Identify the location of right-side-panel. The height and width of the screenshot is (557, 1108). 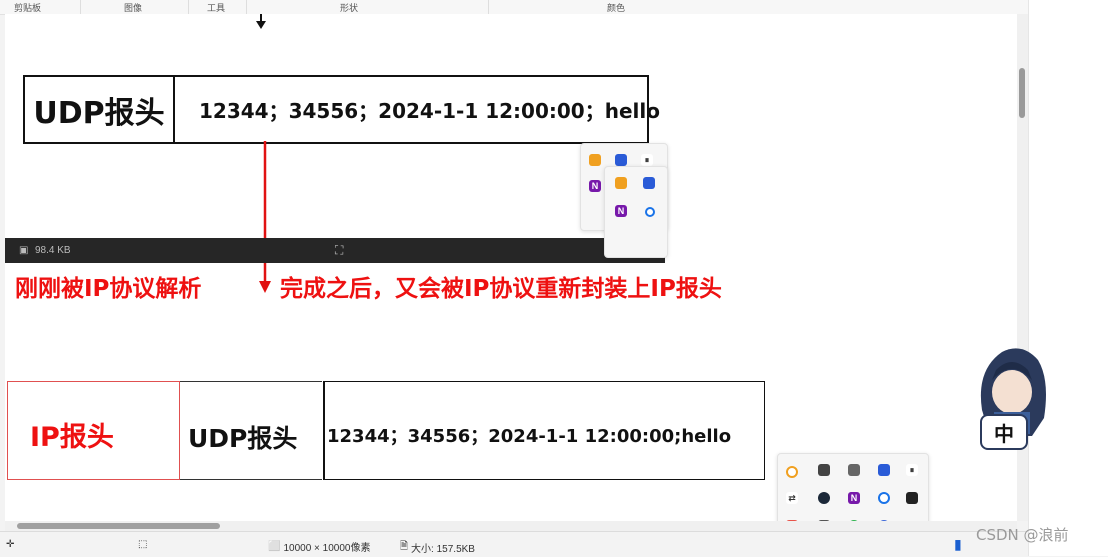
(1068, 278).